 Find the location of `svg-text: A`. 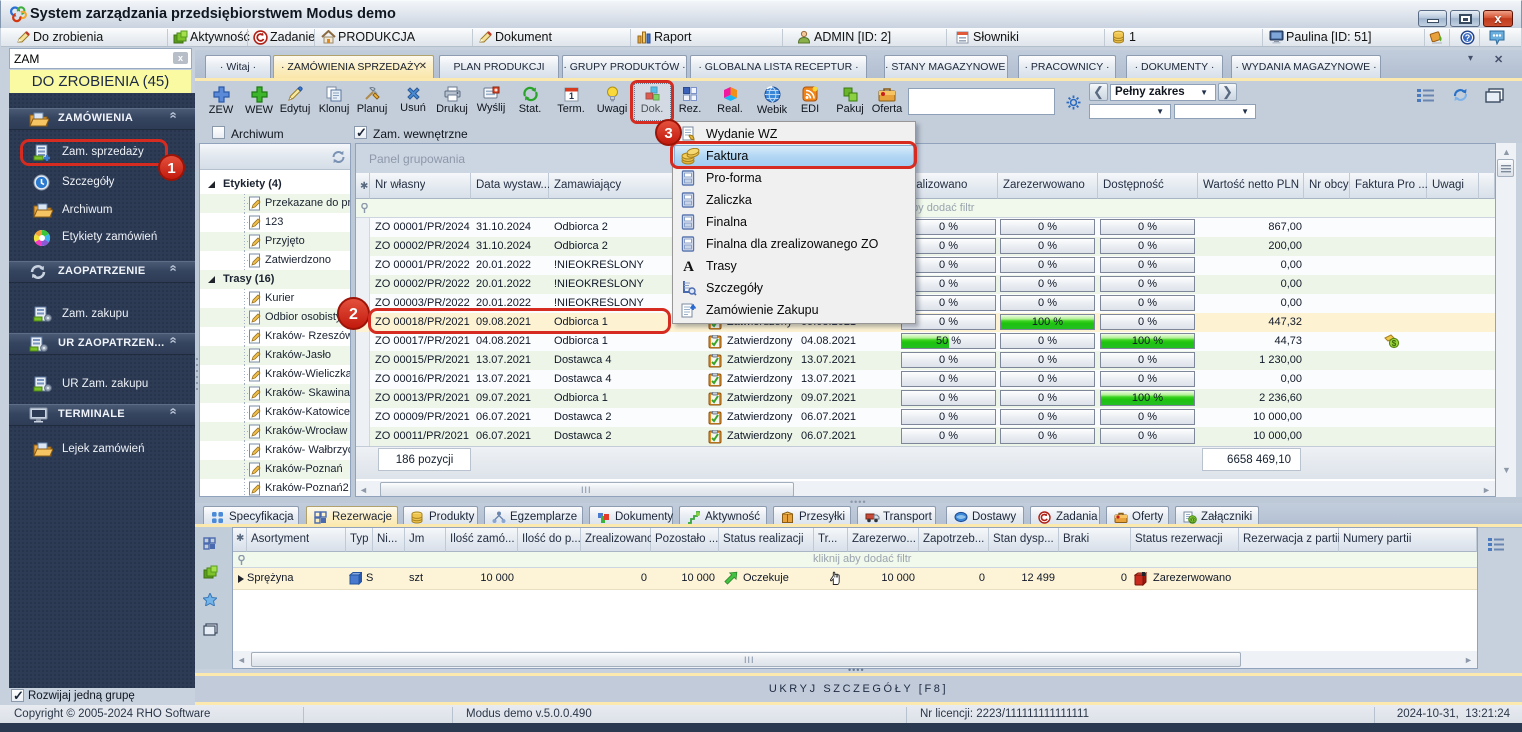

svg-text: A is located at coordinates (688, 266).